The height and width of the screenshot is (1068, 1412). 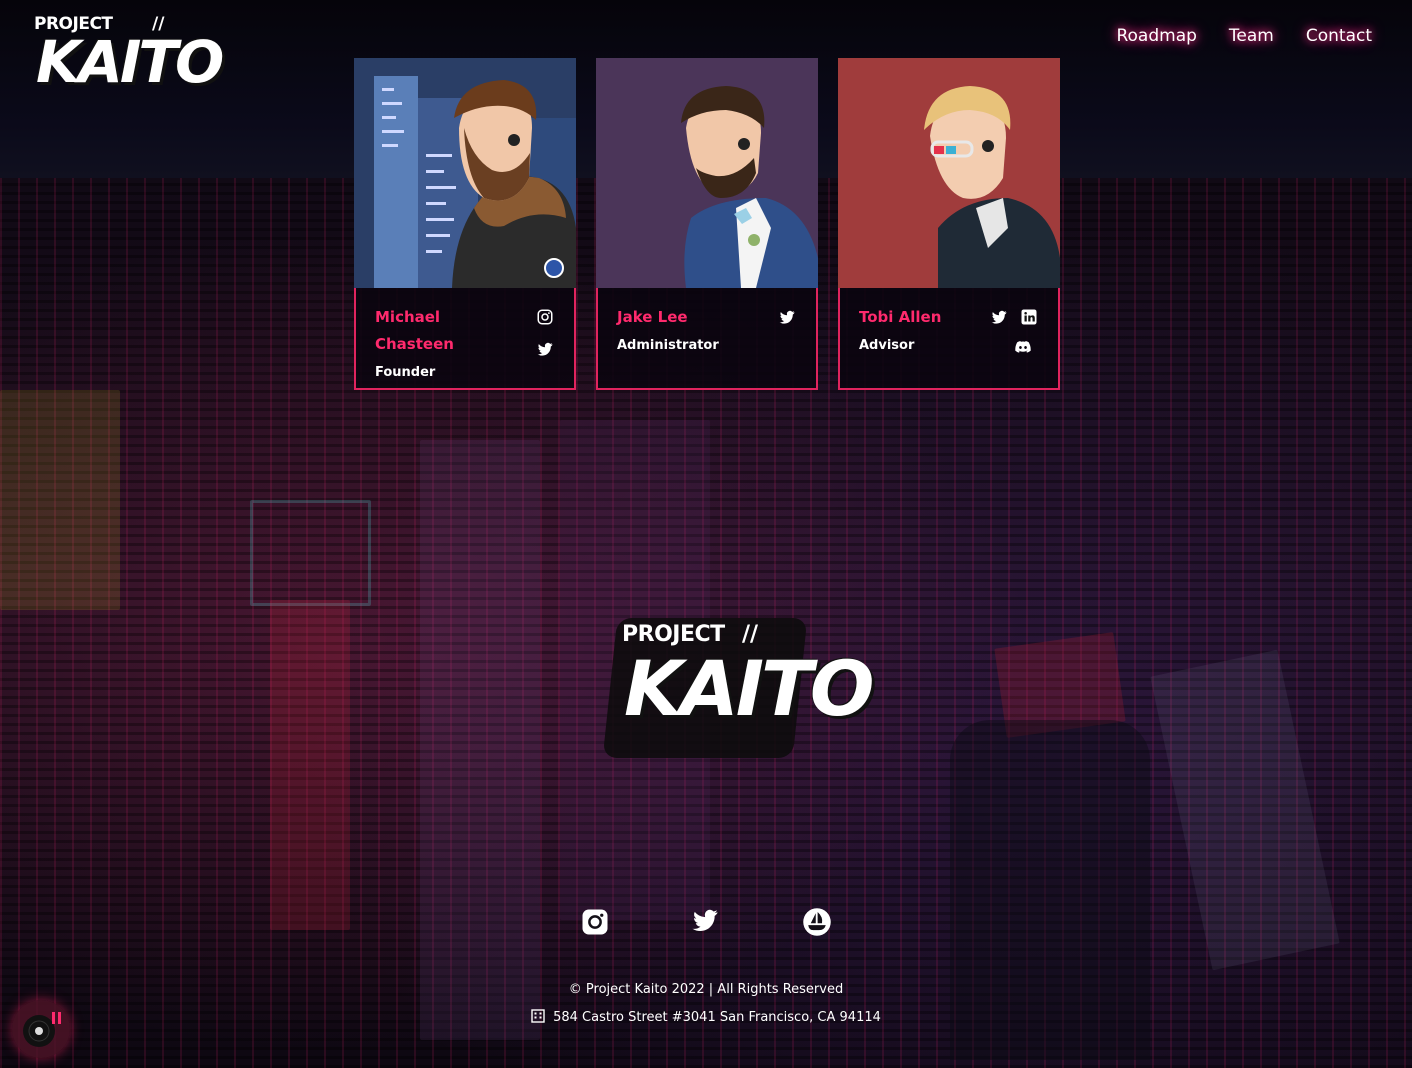 I want to click on portrait-jake, so click(x=707, y=173).